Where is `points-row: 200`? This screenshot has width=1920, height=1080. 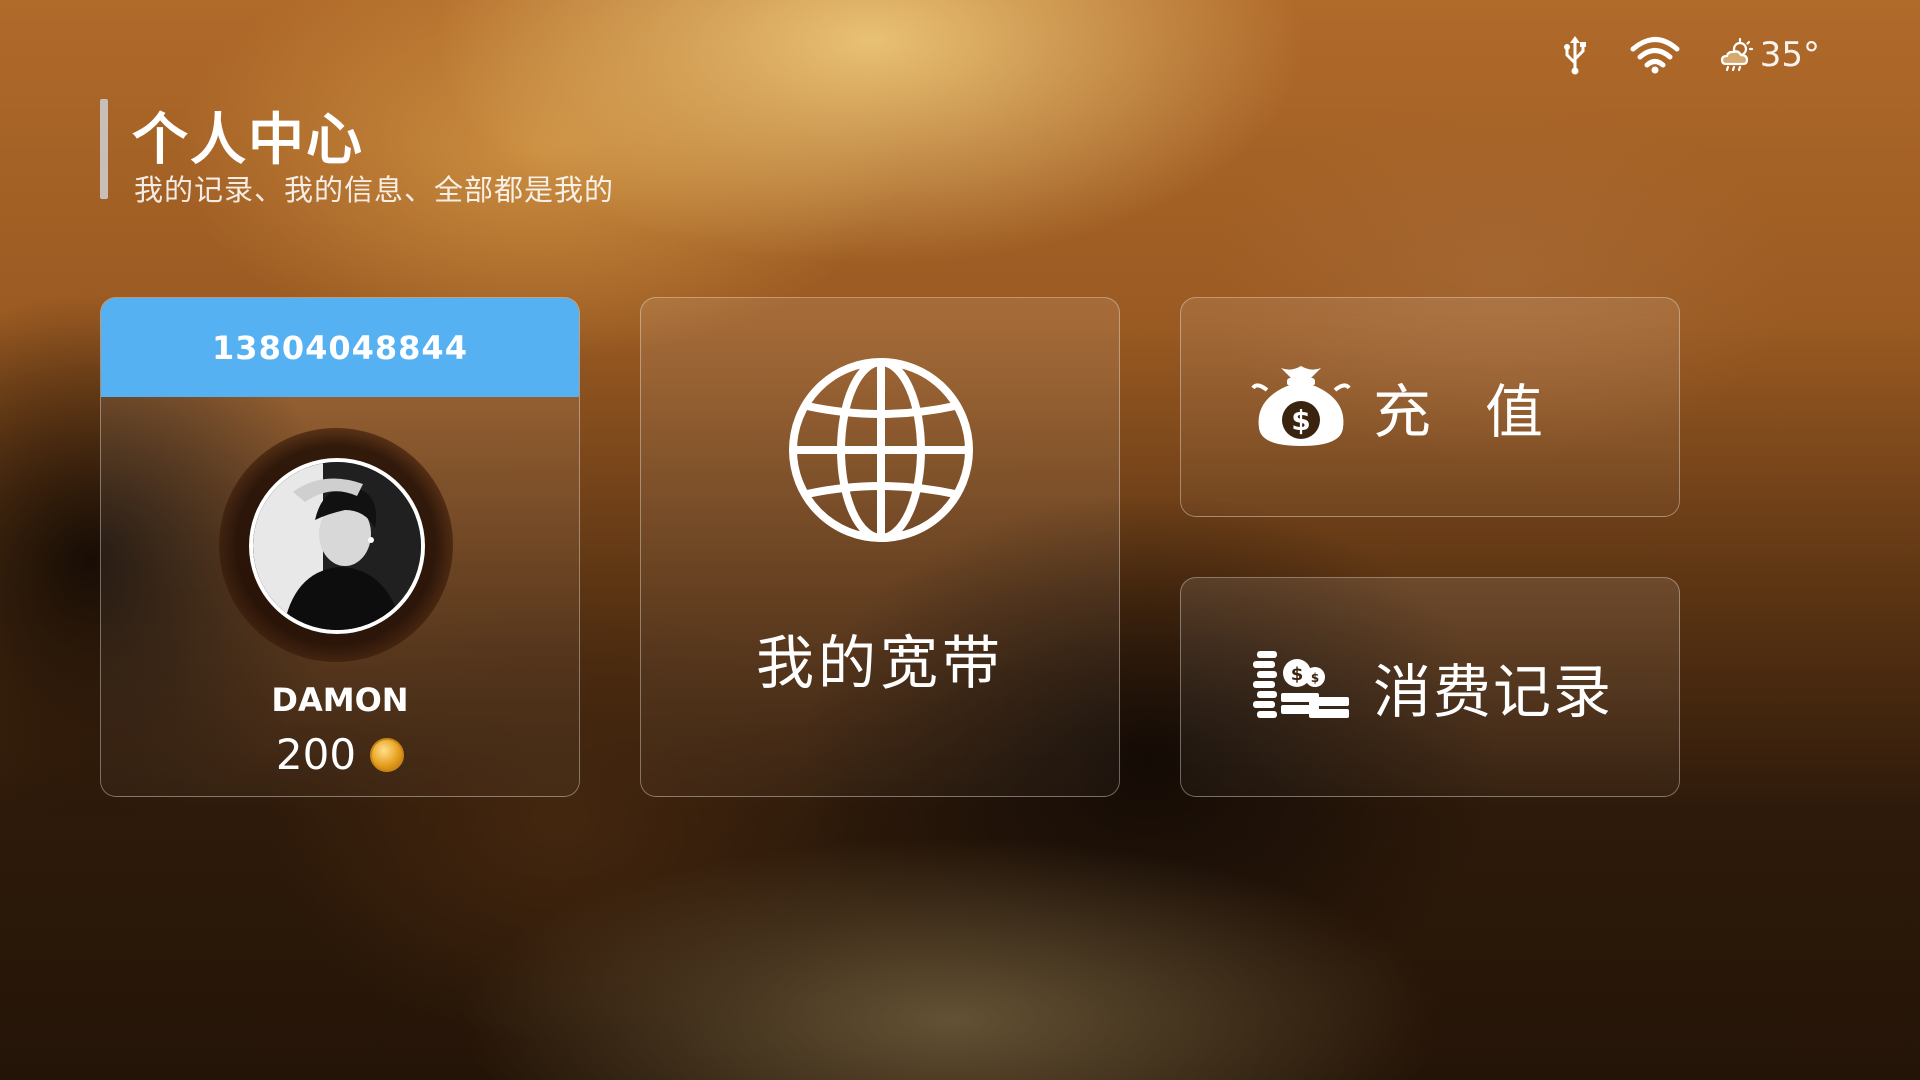
points-row: 200 is located at coordinates (340, 754).